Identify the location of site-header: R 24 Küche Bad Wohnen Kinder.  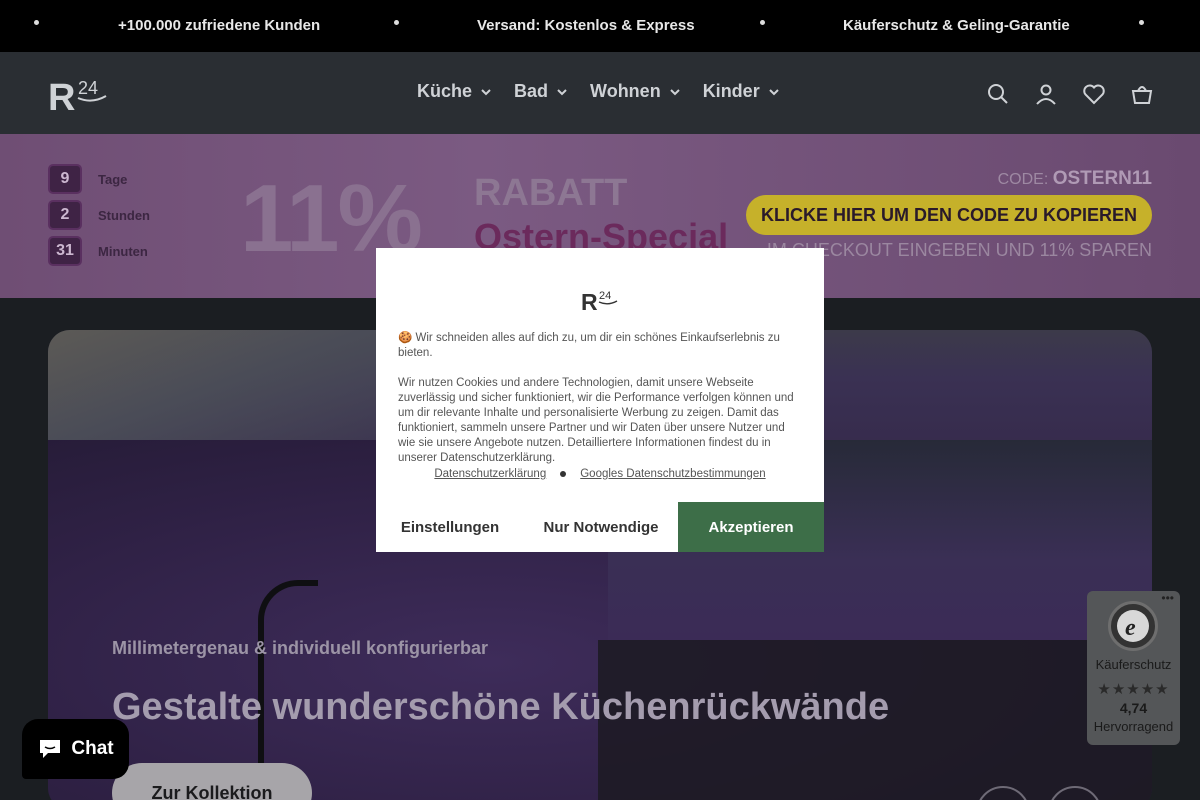
(600, 93).